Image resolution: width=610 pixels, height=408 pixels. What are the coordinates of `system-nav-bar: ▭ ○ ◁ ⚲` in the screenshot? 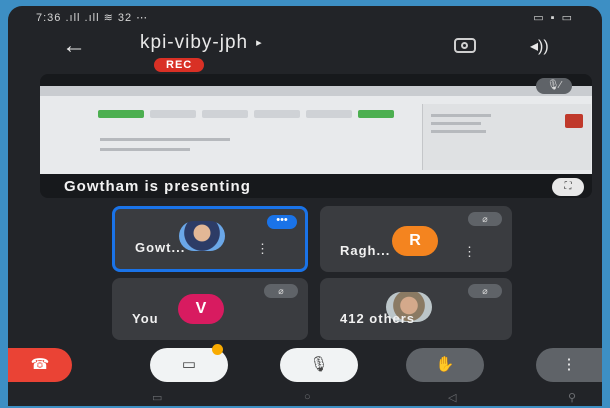 It's located at (305, 398).